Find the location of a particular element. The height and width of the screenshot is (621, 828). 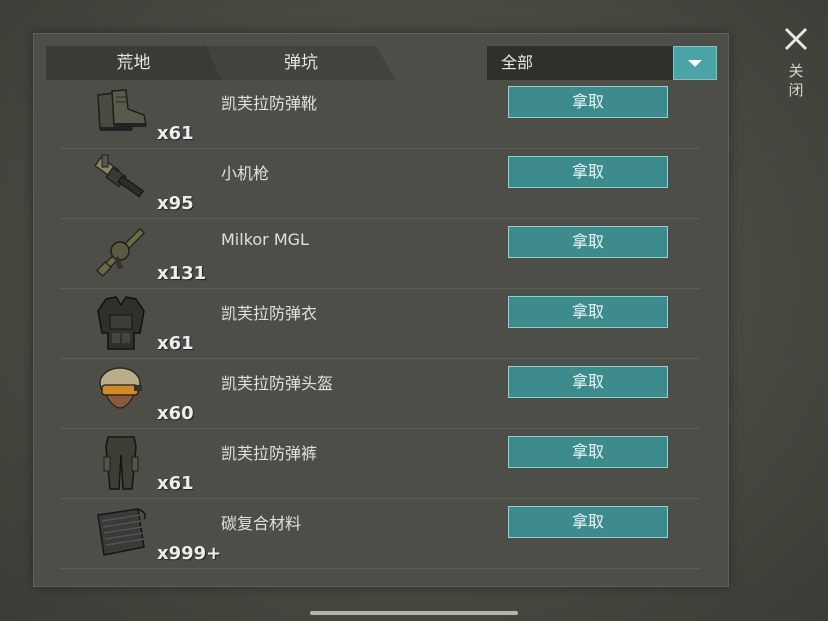

close-label: 关闭 is located at coordinates (796, 81).